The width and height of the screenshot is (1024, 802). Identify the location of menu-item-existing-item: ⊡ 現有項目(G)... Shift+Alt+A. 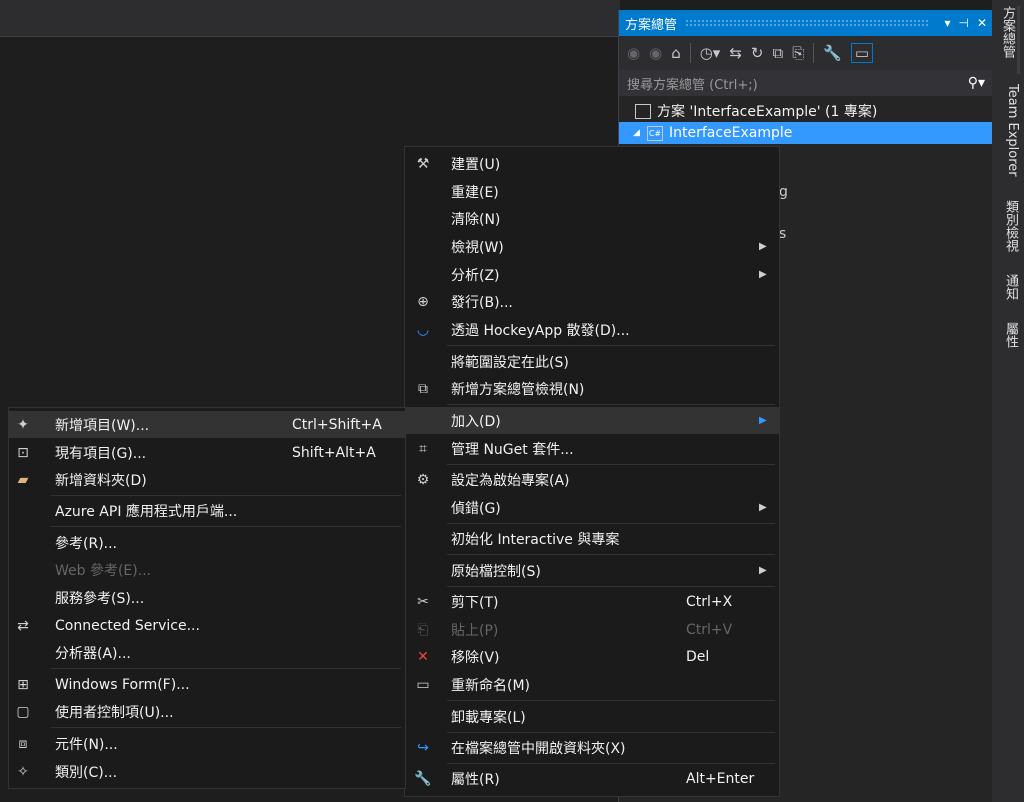
(207, 452).